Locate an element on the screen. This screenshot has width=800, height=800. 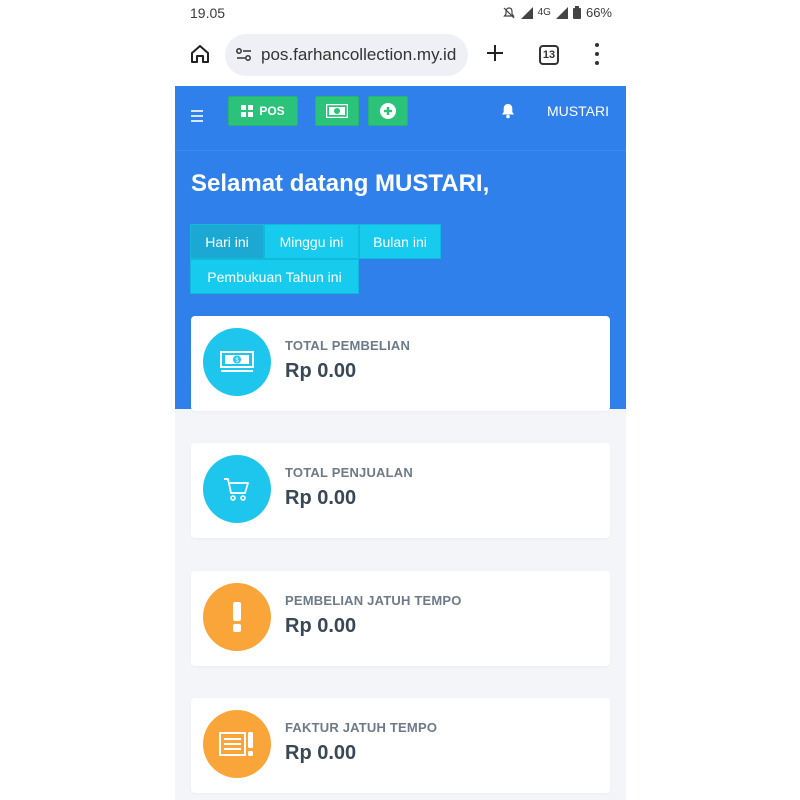
money-icon: $ is located at coordinates (237, 361).